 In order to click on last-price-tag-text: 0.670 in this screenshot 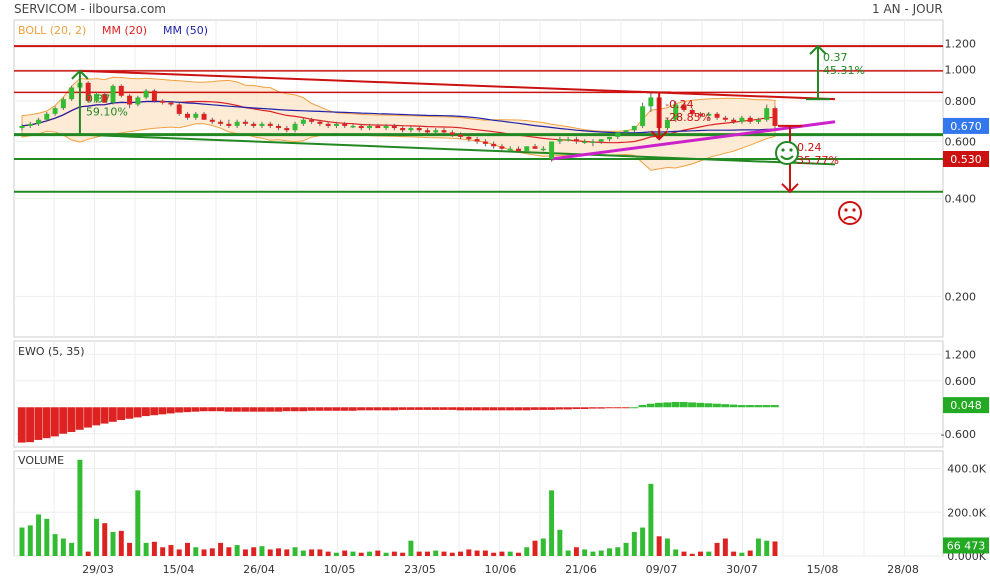, I will do `click(966, 126)`.